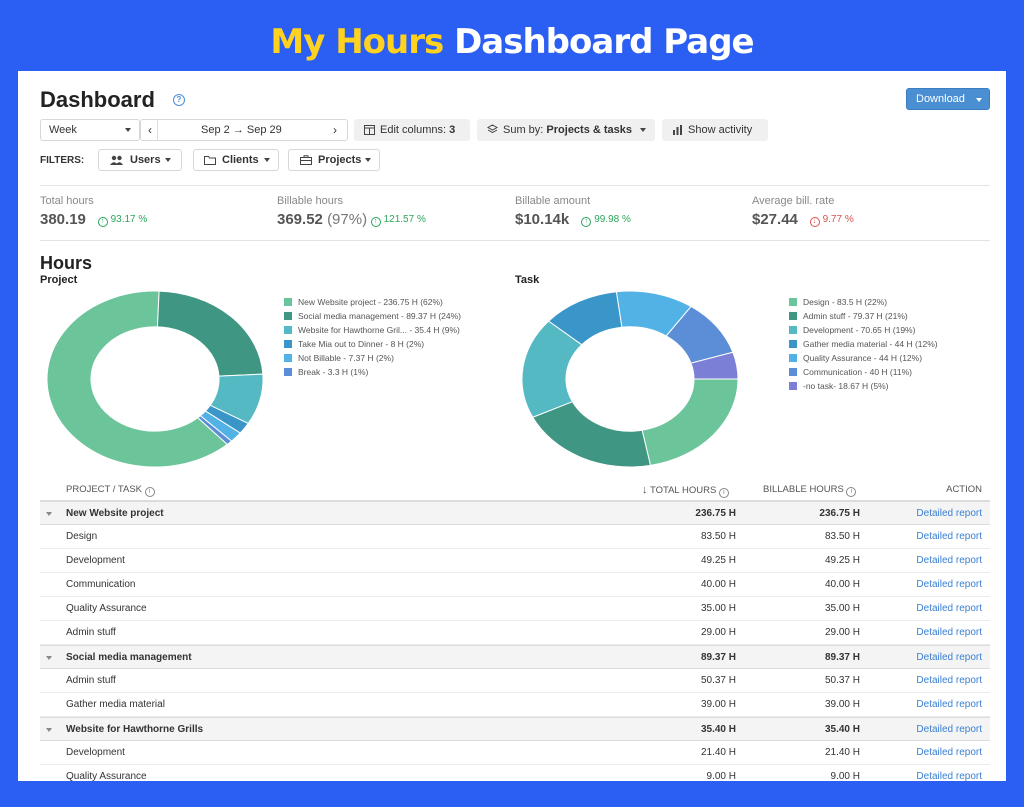 Image resolution: width=1024 pixels, height=807 pixels. What do you see at coordinates (179, 100) in the screenshot?
I see `help-icon: ?` at bounding box center [179, 100].